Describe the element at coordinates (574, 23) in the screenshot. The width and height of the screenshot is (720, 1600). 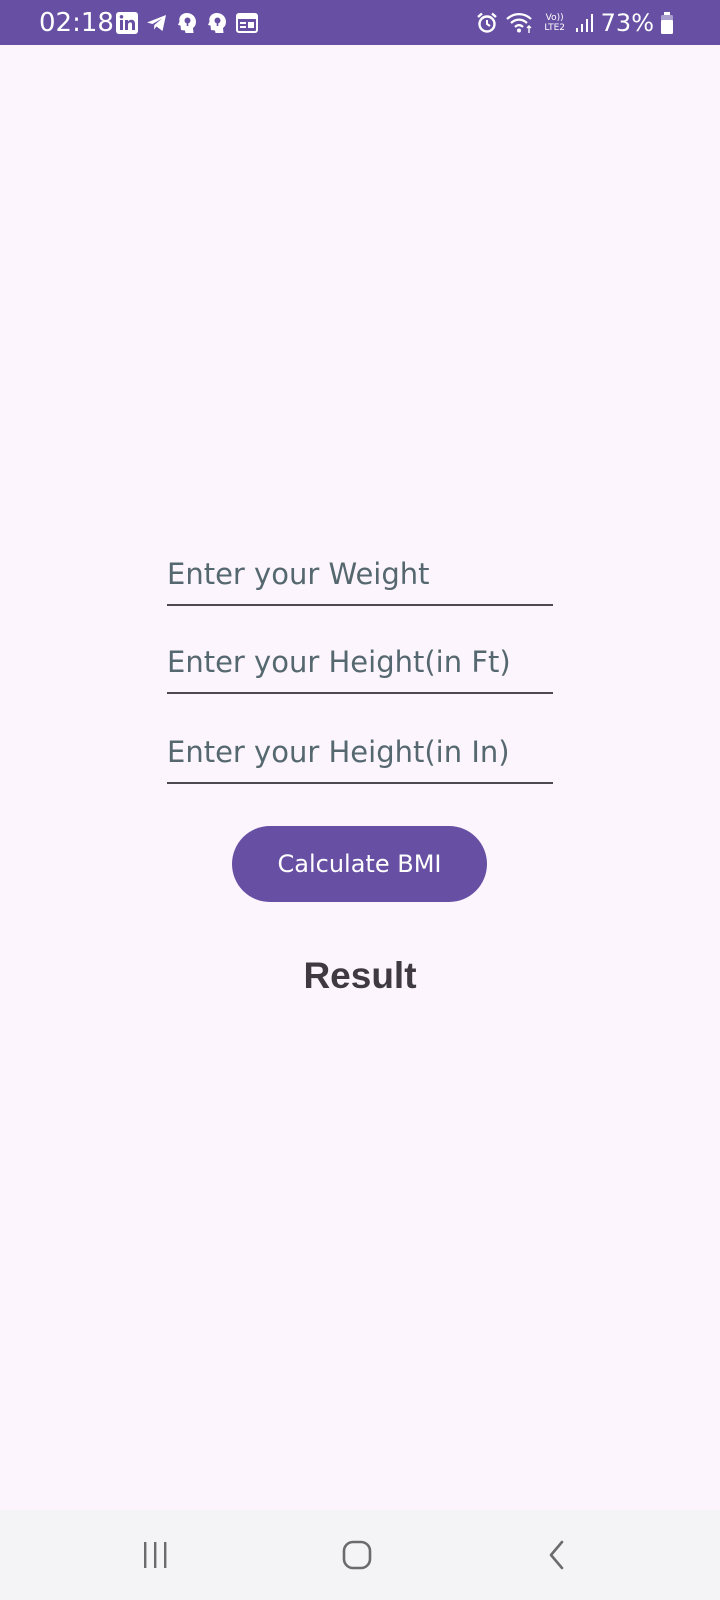
I see `system-status-icons: Vo)) LTE2 73%` at that location.